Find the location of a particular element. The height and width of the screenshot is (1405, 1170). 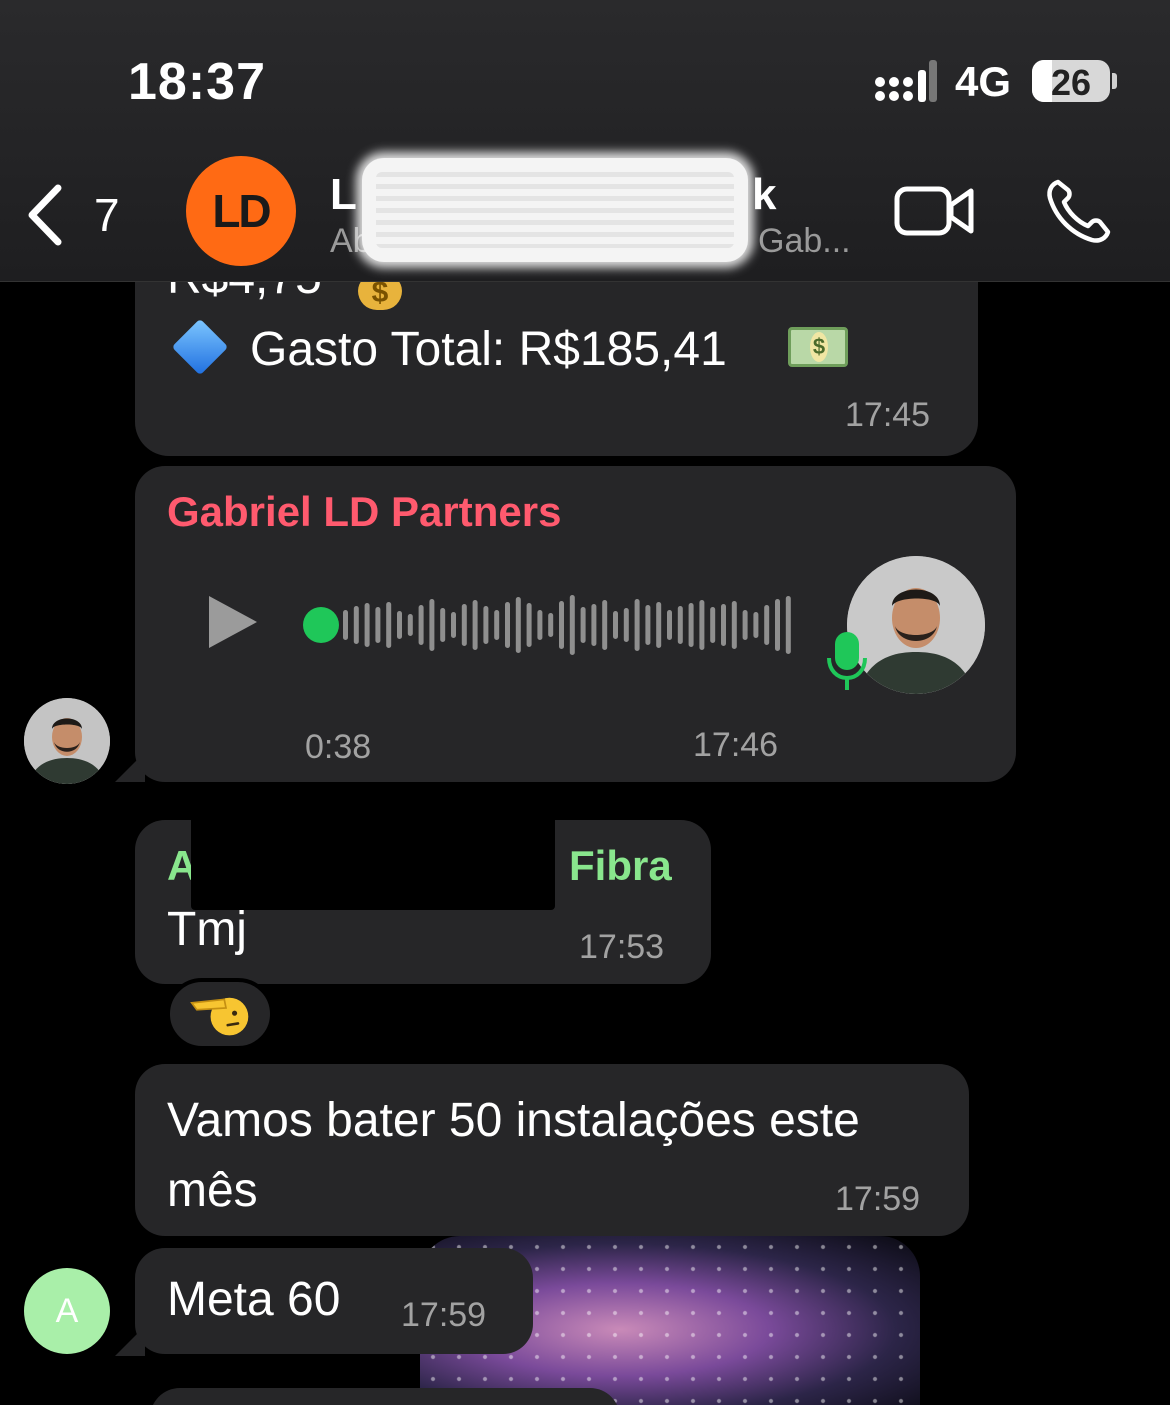

redaction-blur is located at coordinates (555, 210).